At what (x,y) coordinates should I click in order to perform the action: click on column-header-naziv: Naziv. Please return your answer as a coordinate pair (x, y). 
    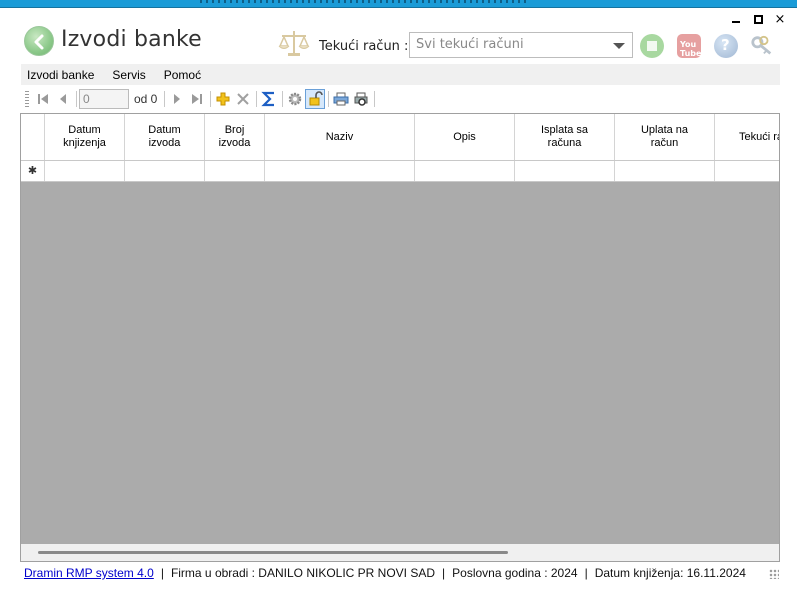
    Looking at the image, I should click on (340, 137).